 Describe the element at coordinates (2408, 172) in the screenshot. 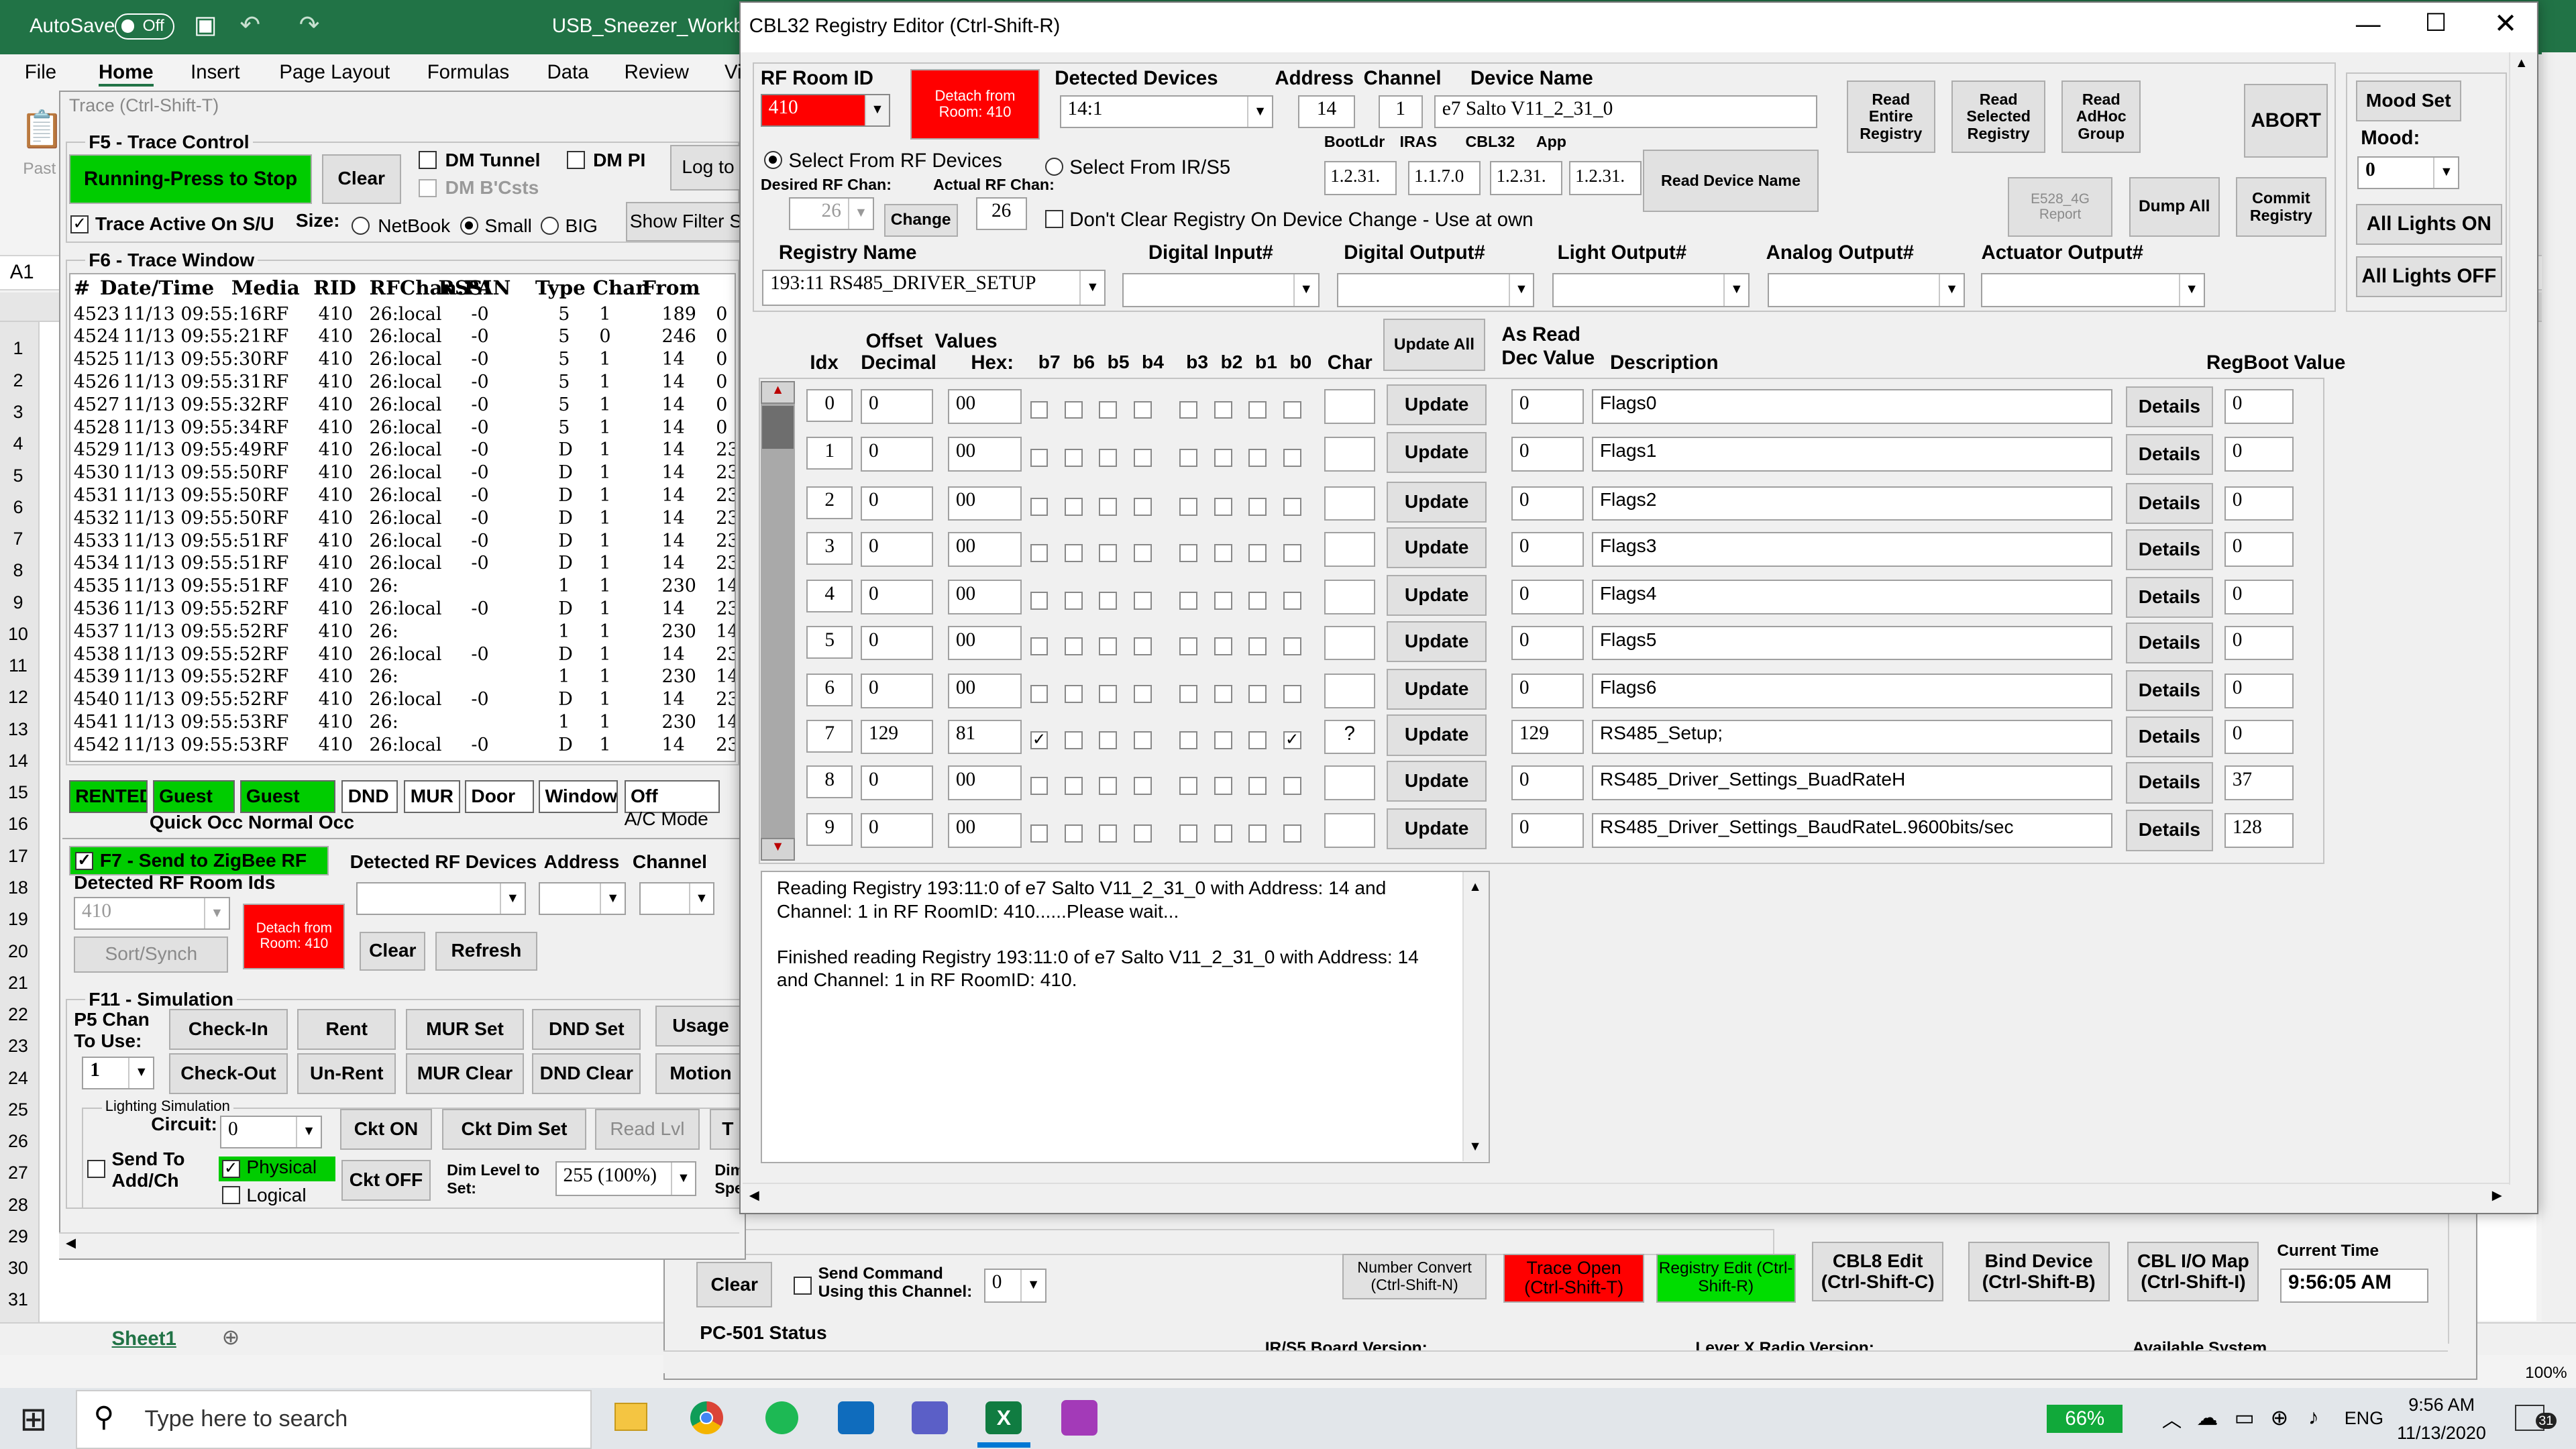

I see `mood-combo: 0 ▼` at that location.